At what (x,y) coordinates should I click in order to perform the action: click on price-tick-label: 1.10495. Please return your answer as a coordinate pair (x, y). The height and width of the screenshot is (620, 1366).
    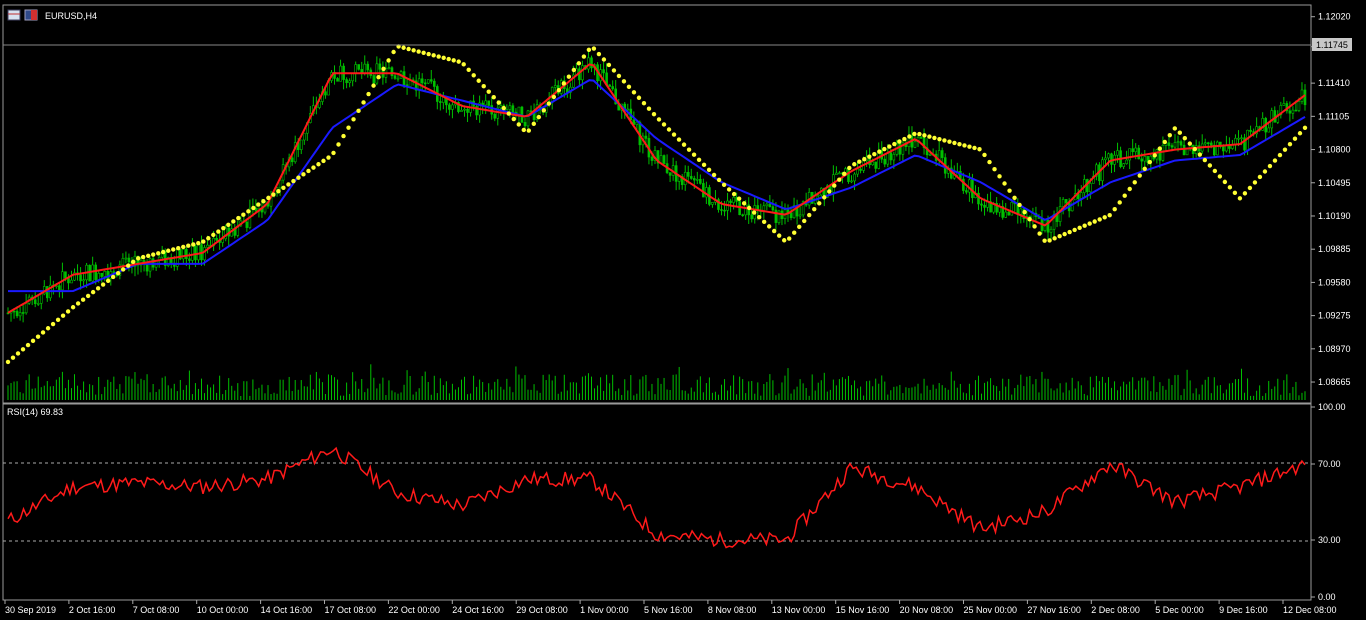
    Looking at the image, I should click on (1334, 183).